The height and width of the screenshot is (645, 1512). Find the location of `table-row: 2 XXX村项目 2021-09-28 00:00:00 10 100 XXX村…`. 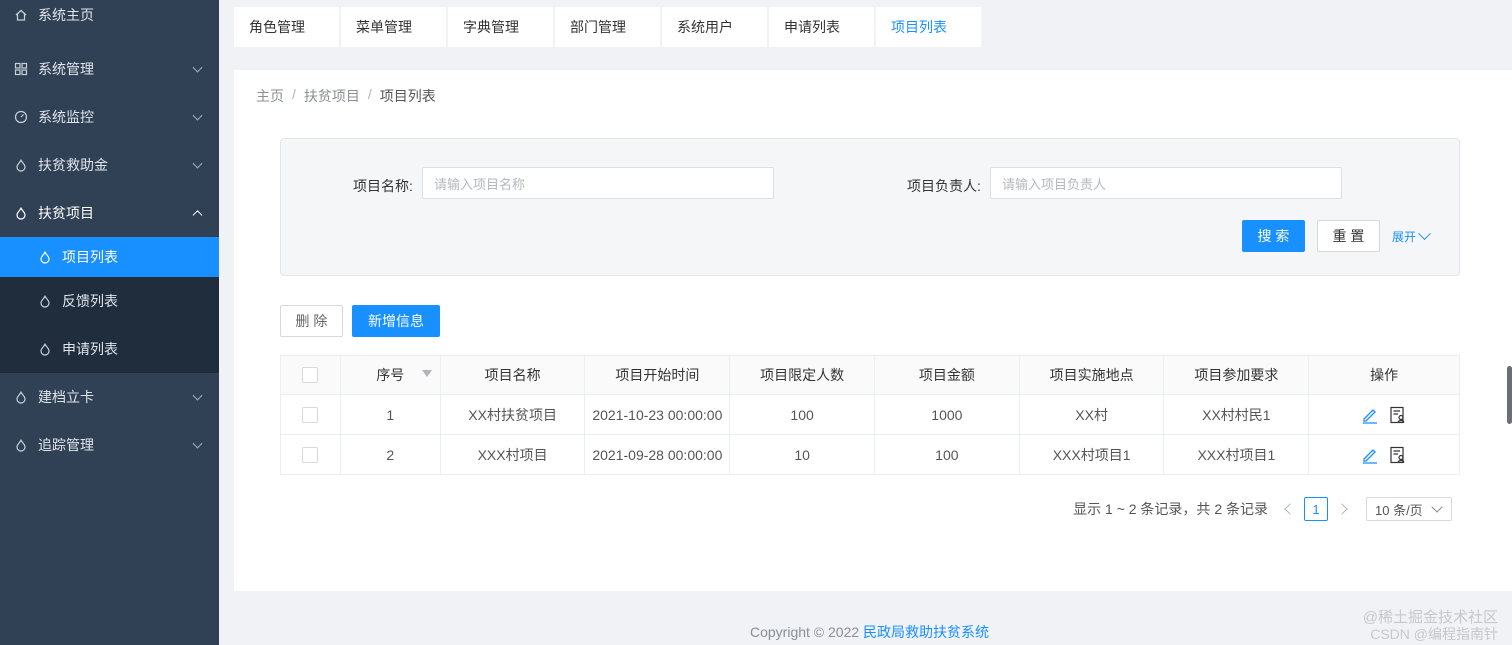

table-row: 2 XXX村项目 2021-09-28 00:00:00 10 100 XXX村… is located at coordinates (870, 455).